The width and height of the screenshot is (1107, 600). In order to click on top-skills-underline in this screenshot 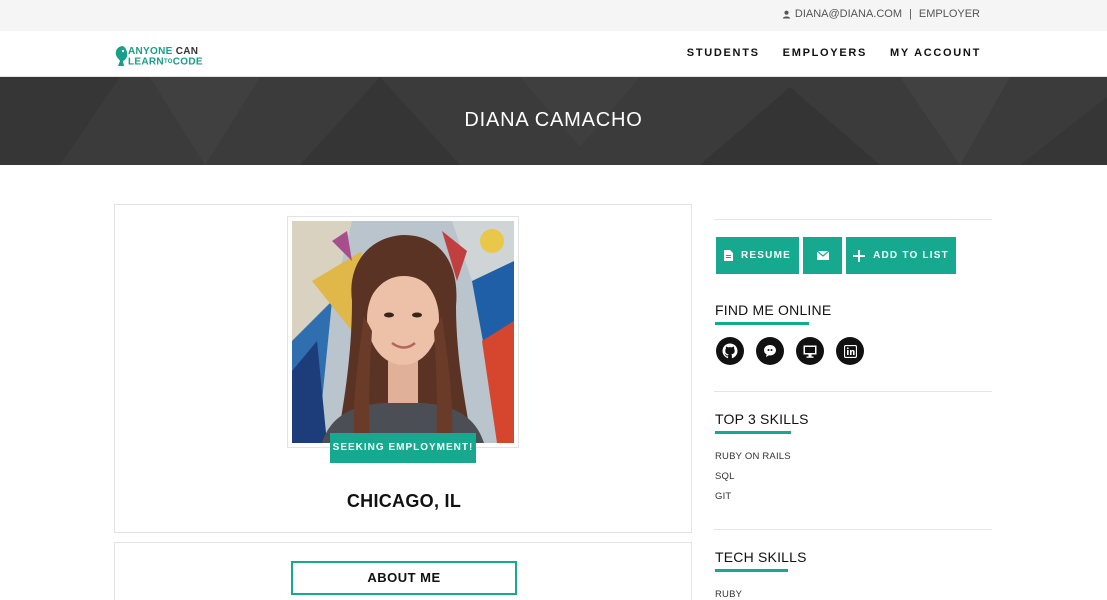, I will do `click(753, 432)`.